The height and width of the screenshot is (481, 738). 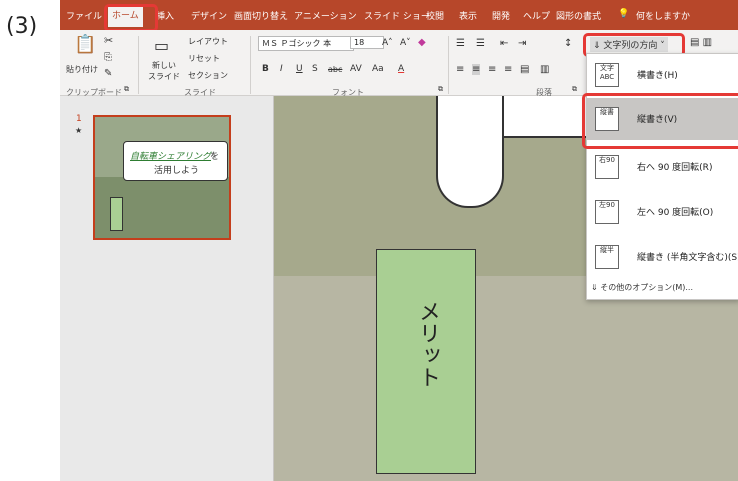 What do you see at coordinates (387, 43) in the screenshot?
I see `grow-font-icon: A˄` at bounding box center [387, 43].